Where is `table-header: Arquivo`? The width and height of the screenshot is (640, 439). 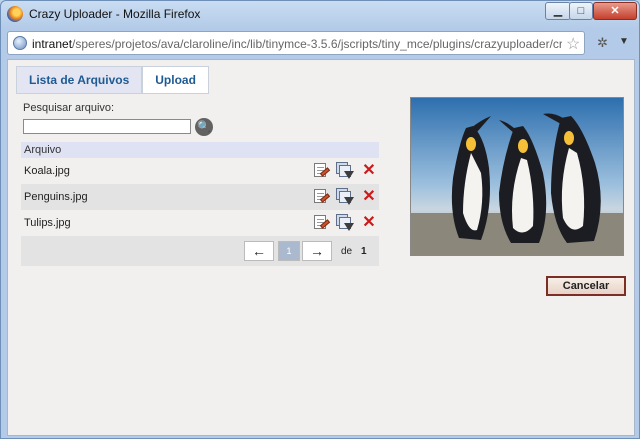 table-header: Arquivo is located at coordinates (200, 150).